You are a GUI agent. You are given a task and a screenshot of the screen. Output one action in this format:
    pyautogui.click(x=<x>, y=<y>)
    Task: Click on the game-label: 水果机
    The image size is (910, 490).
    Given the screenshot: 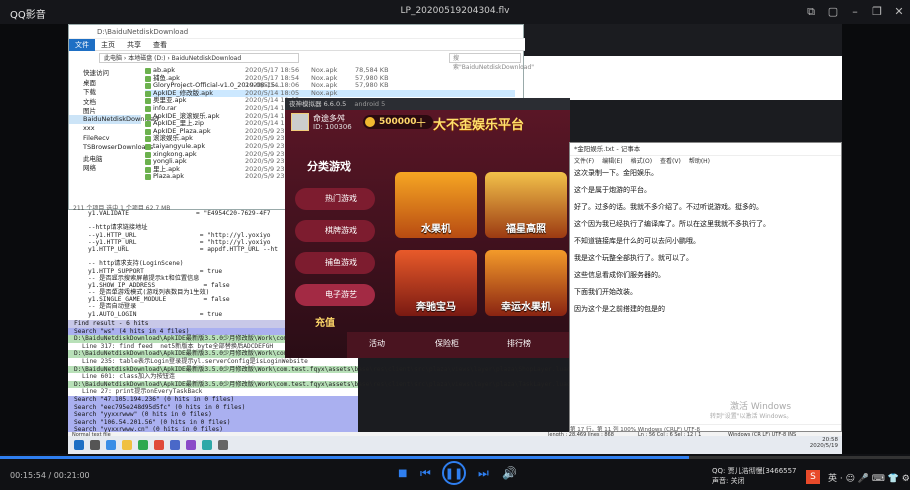 What is the action you would take?
    pyautogui.click(x=436, y=229)
    